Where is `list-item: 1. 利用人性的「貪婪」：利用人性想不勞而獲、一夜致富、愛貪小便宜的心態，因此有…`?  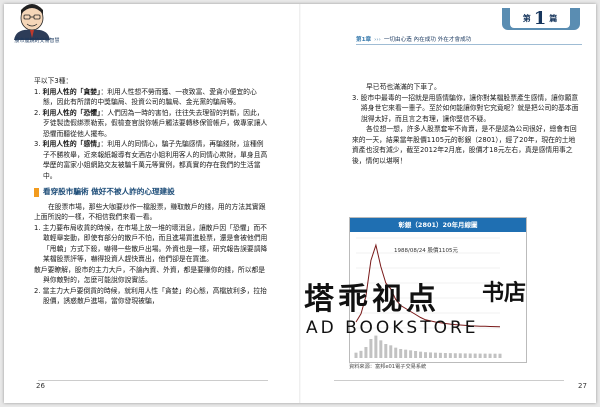 list-item: 1. 利用人性的「貪婪」：利用人性想不勞而獲、一夜致富、愛貪小便宜的心態，因此有… is located at coordinates (145, 97).